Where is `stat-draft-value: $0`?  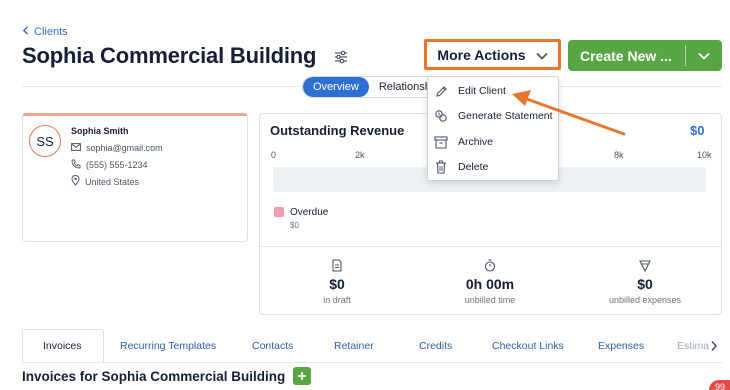
stat-draft-value: $0 is located at coordinates (337, 284).